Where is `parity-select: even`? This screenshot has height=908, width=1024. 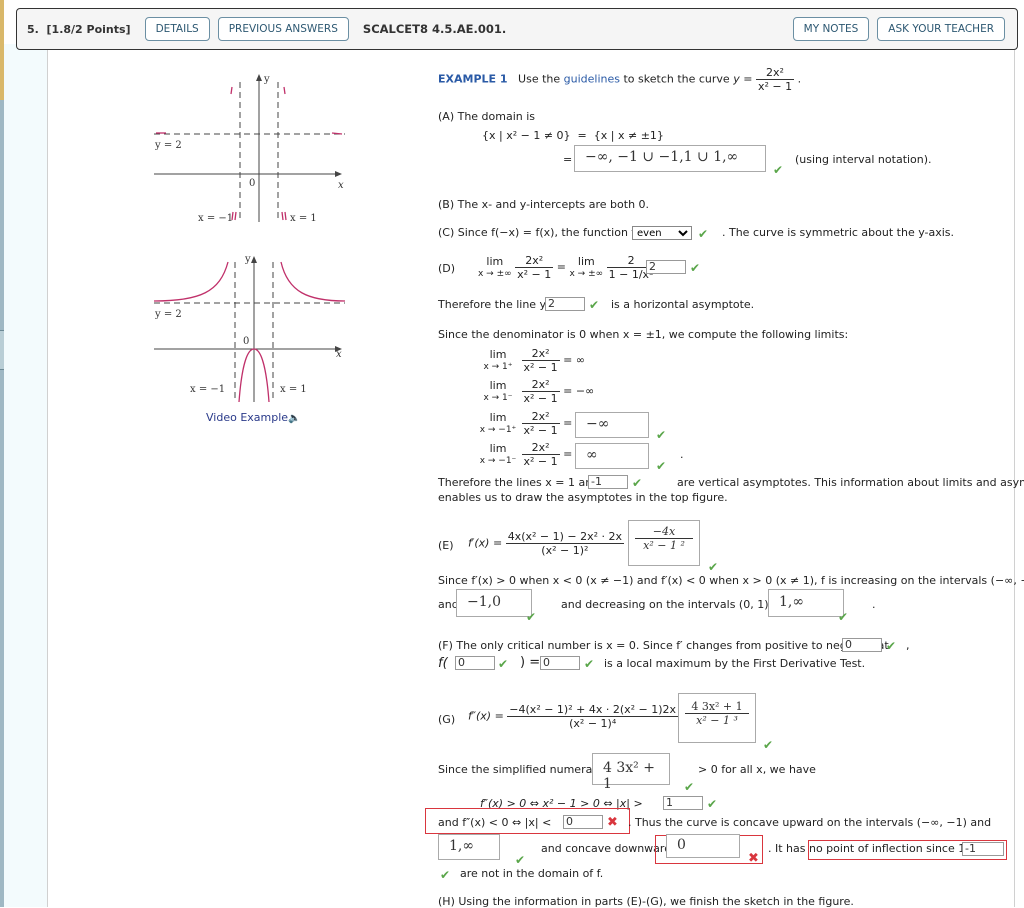 parity-select: even is located at coordinates (662, 233).